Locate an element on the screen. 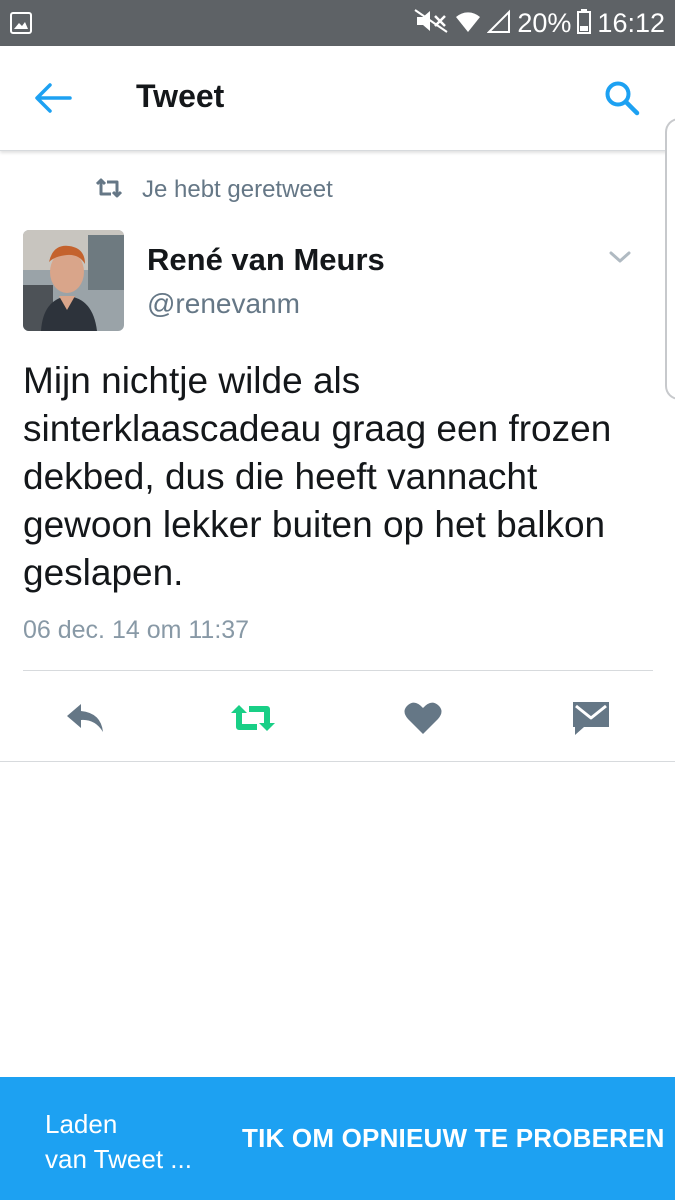 The image size is (675, 1200). tweet-text-line: dekbed, dus die heeft vannacht is located at coordinates (280, 476).